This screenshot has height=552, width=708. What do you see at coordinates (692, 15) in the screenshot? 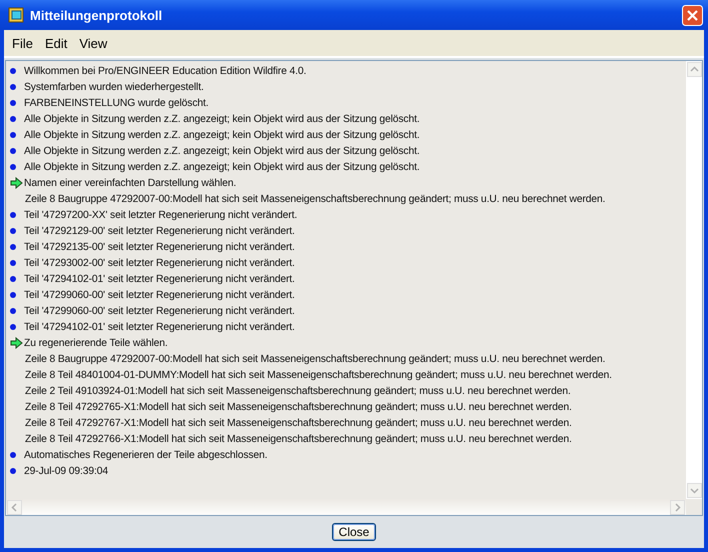
I see `close-icon` at bounding box center [692, 15].